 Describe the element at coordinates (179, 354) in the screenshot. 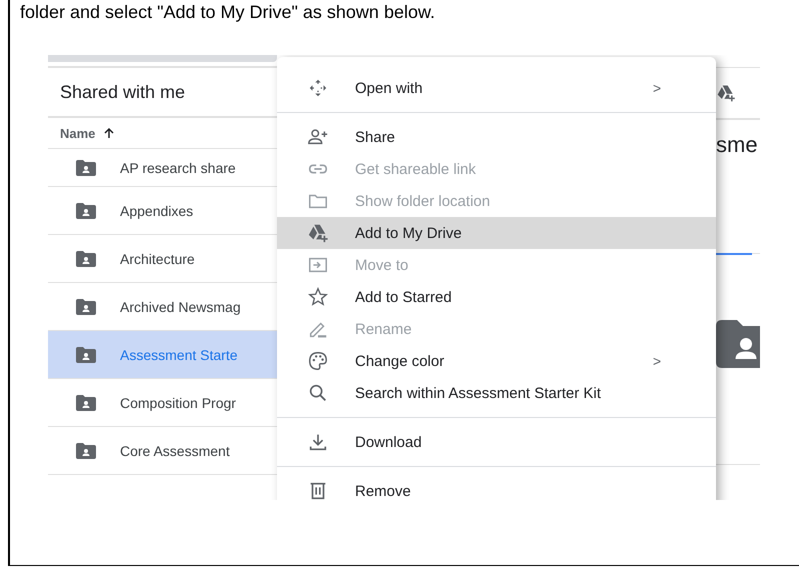

I see `file-name: Assessment Starte` at that location.